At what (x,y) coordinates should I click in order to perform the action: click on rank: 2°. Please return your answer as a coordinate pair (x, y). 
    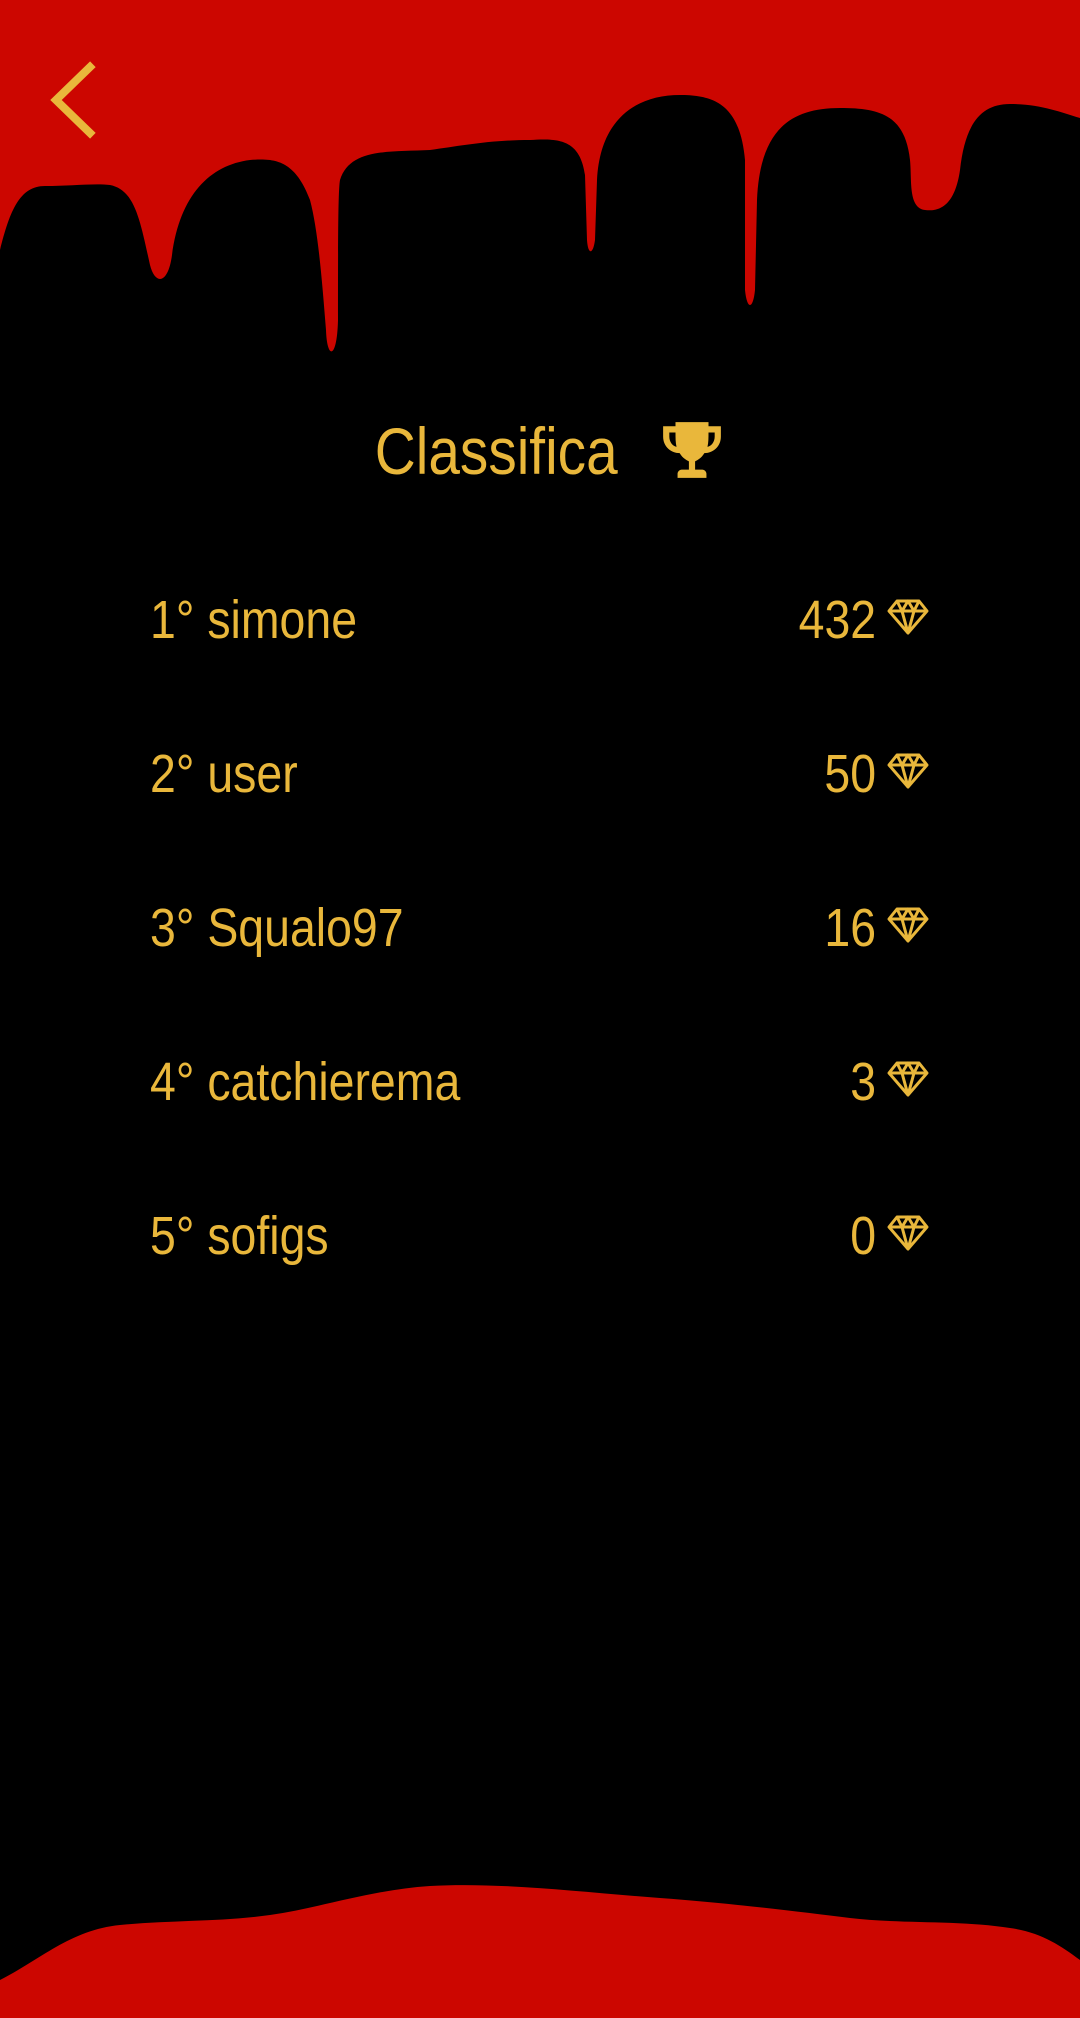
    Looking at the image, I should click on (172, 774).